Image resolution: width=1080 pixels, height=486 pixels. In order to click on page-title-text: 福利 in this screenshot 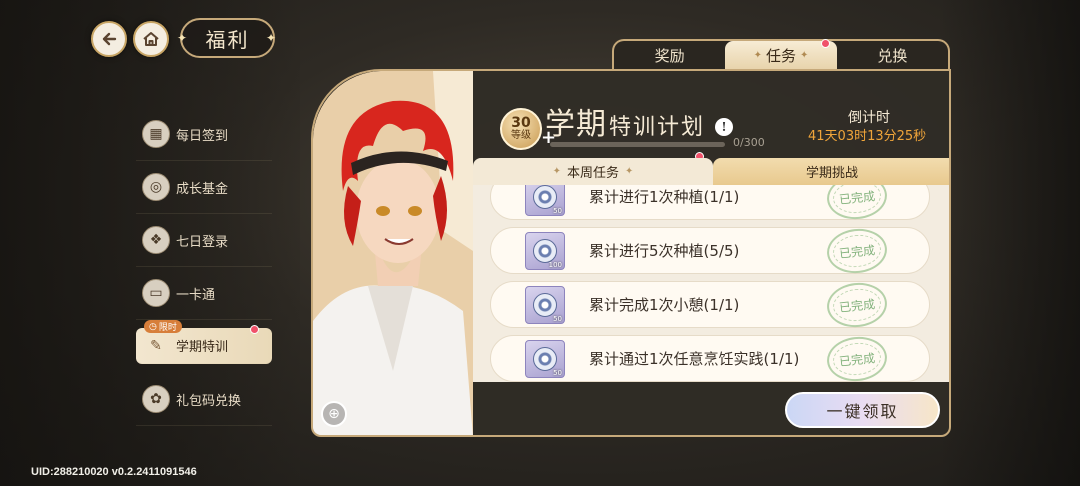, I will do `click(227, 39)`.